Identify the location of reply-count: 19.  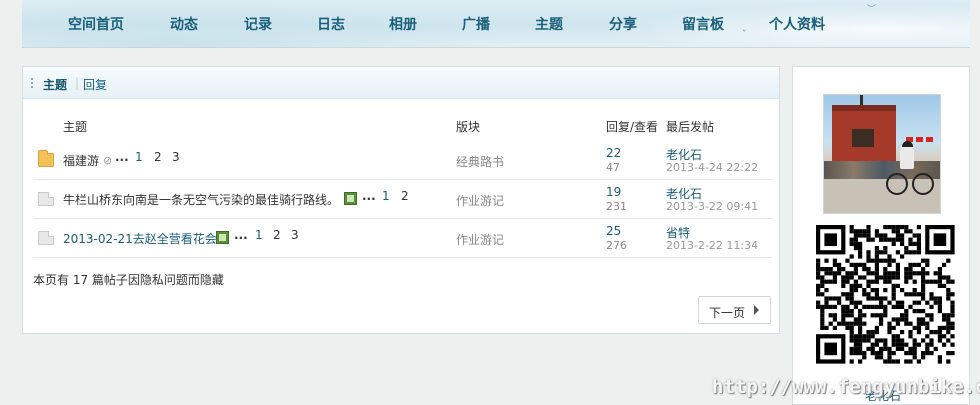
(613, 192).